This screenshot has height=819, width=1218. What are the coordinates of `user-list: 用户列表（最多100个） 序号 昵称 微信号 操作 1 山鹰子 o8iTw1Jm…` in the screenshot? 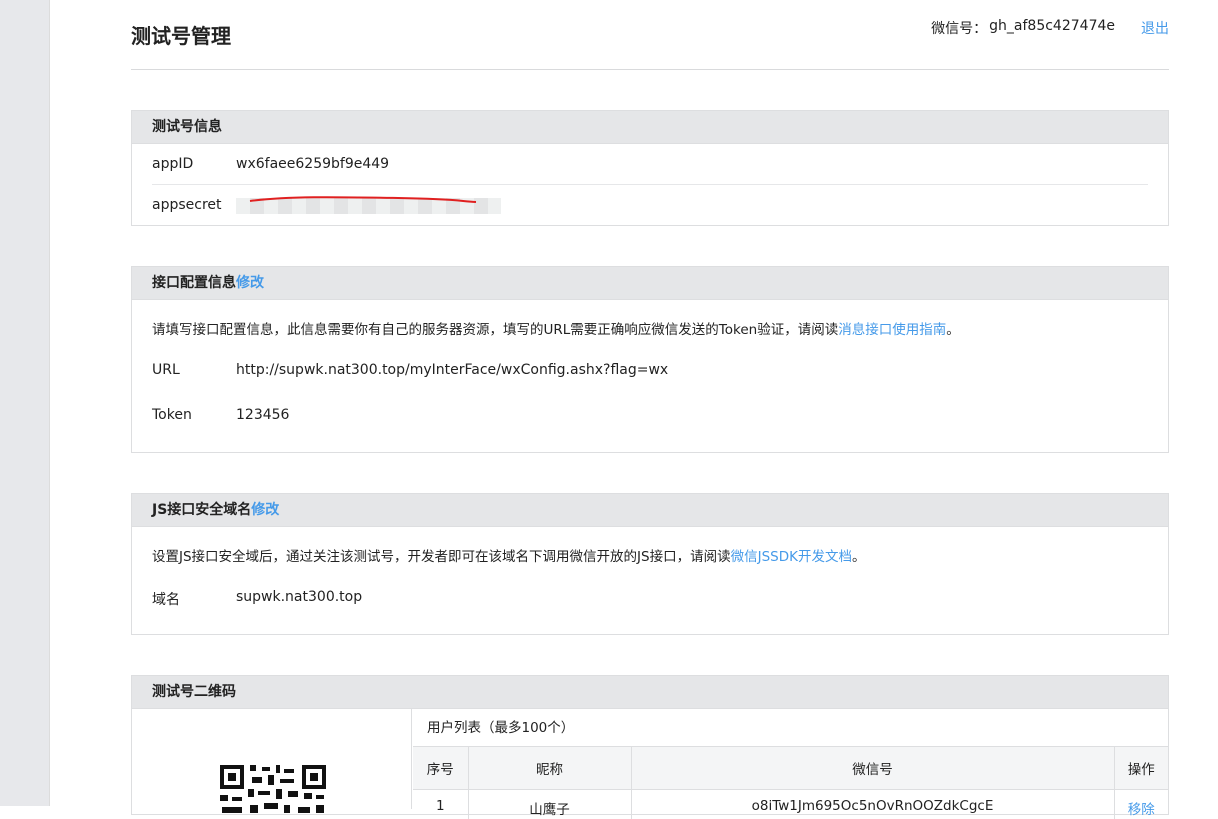 It's located at (790, 764).